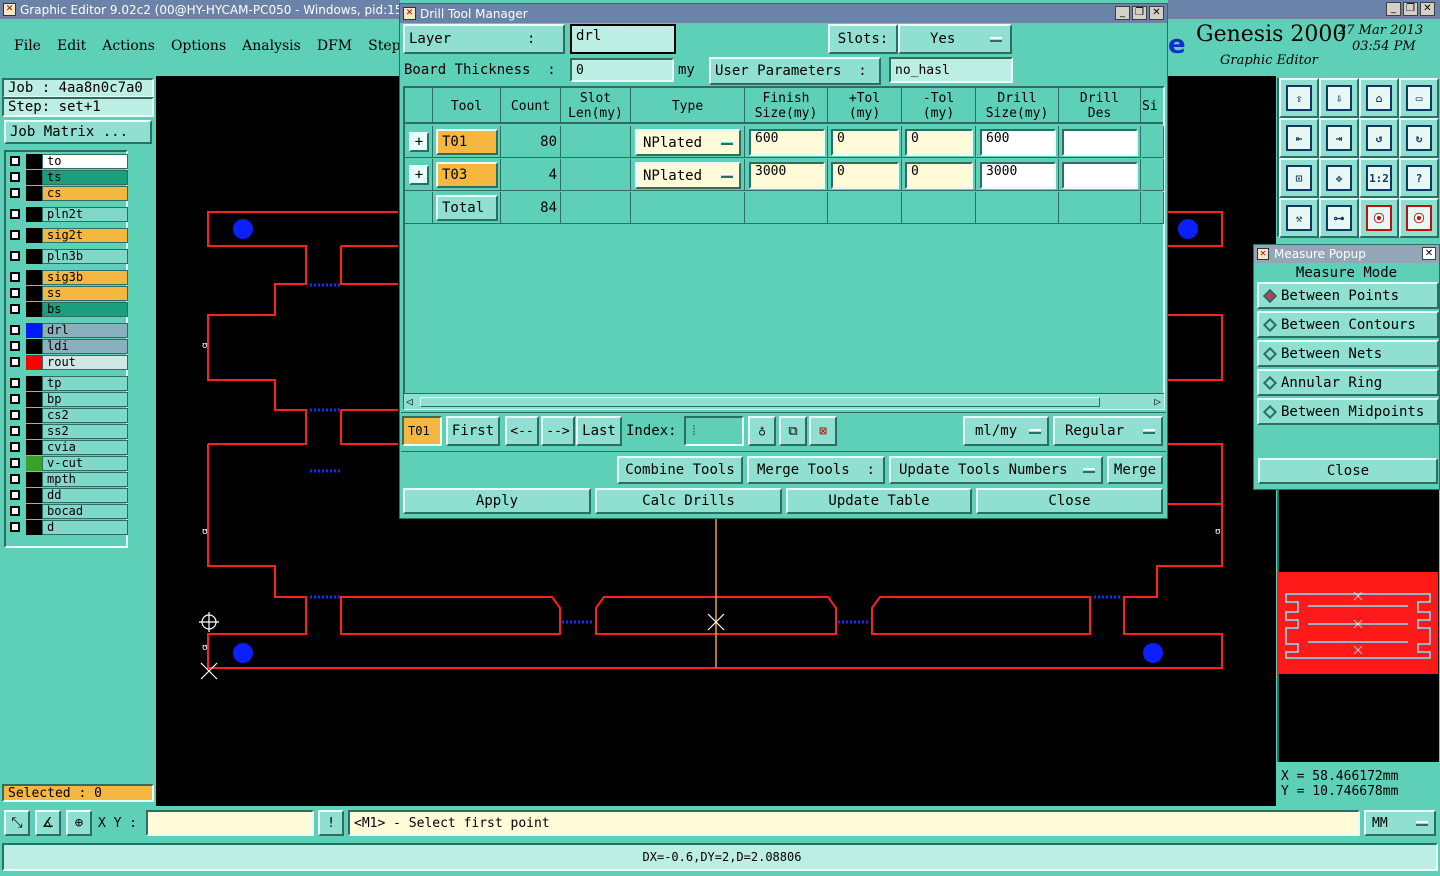 The image size is (1440, 876). I want to click on user-params-input: no_hasl, so click(951, 70).